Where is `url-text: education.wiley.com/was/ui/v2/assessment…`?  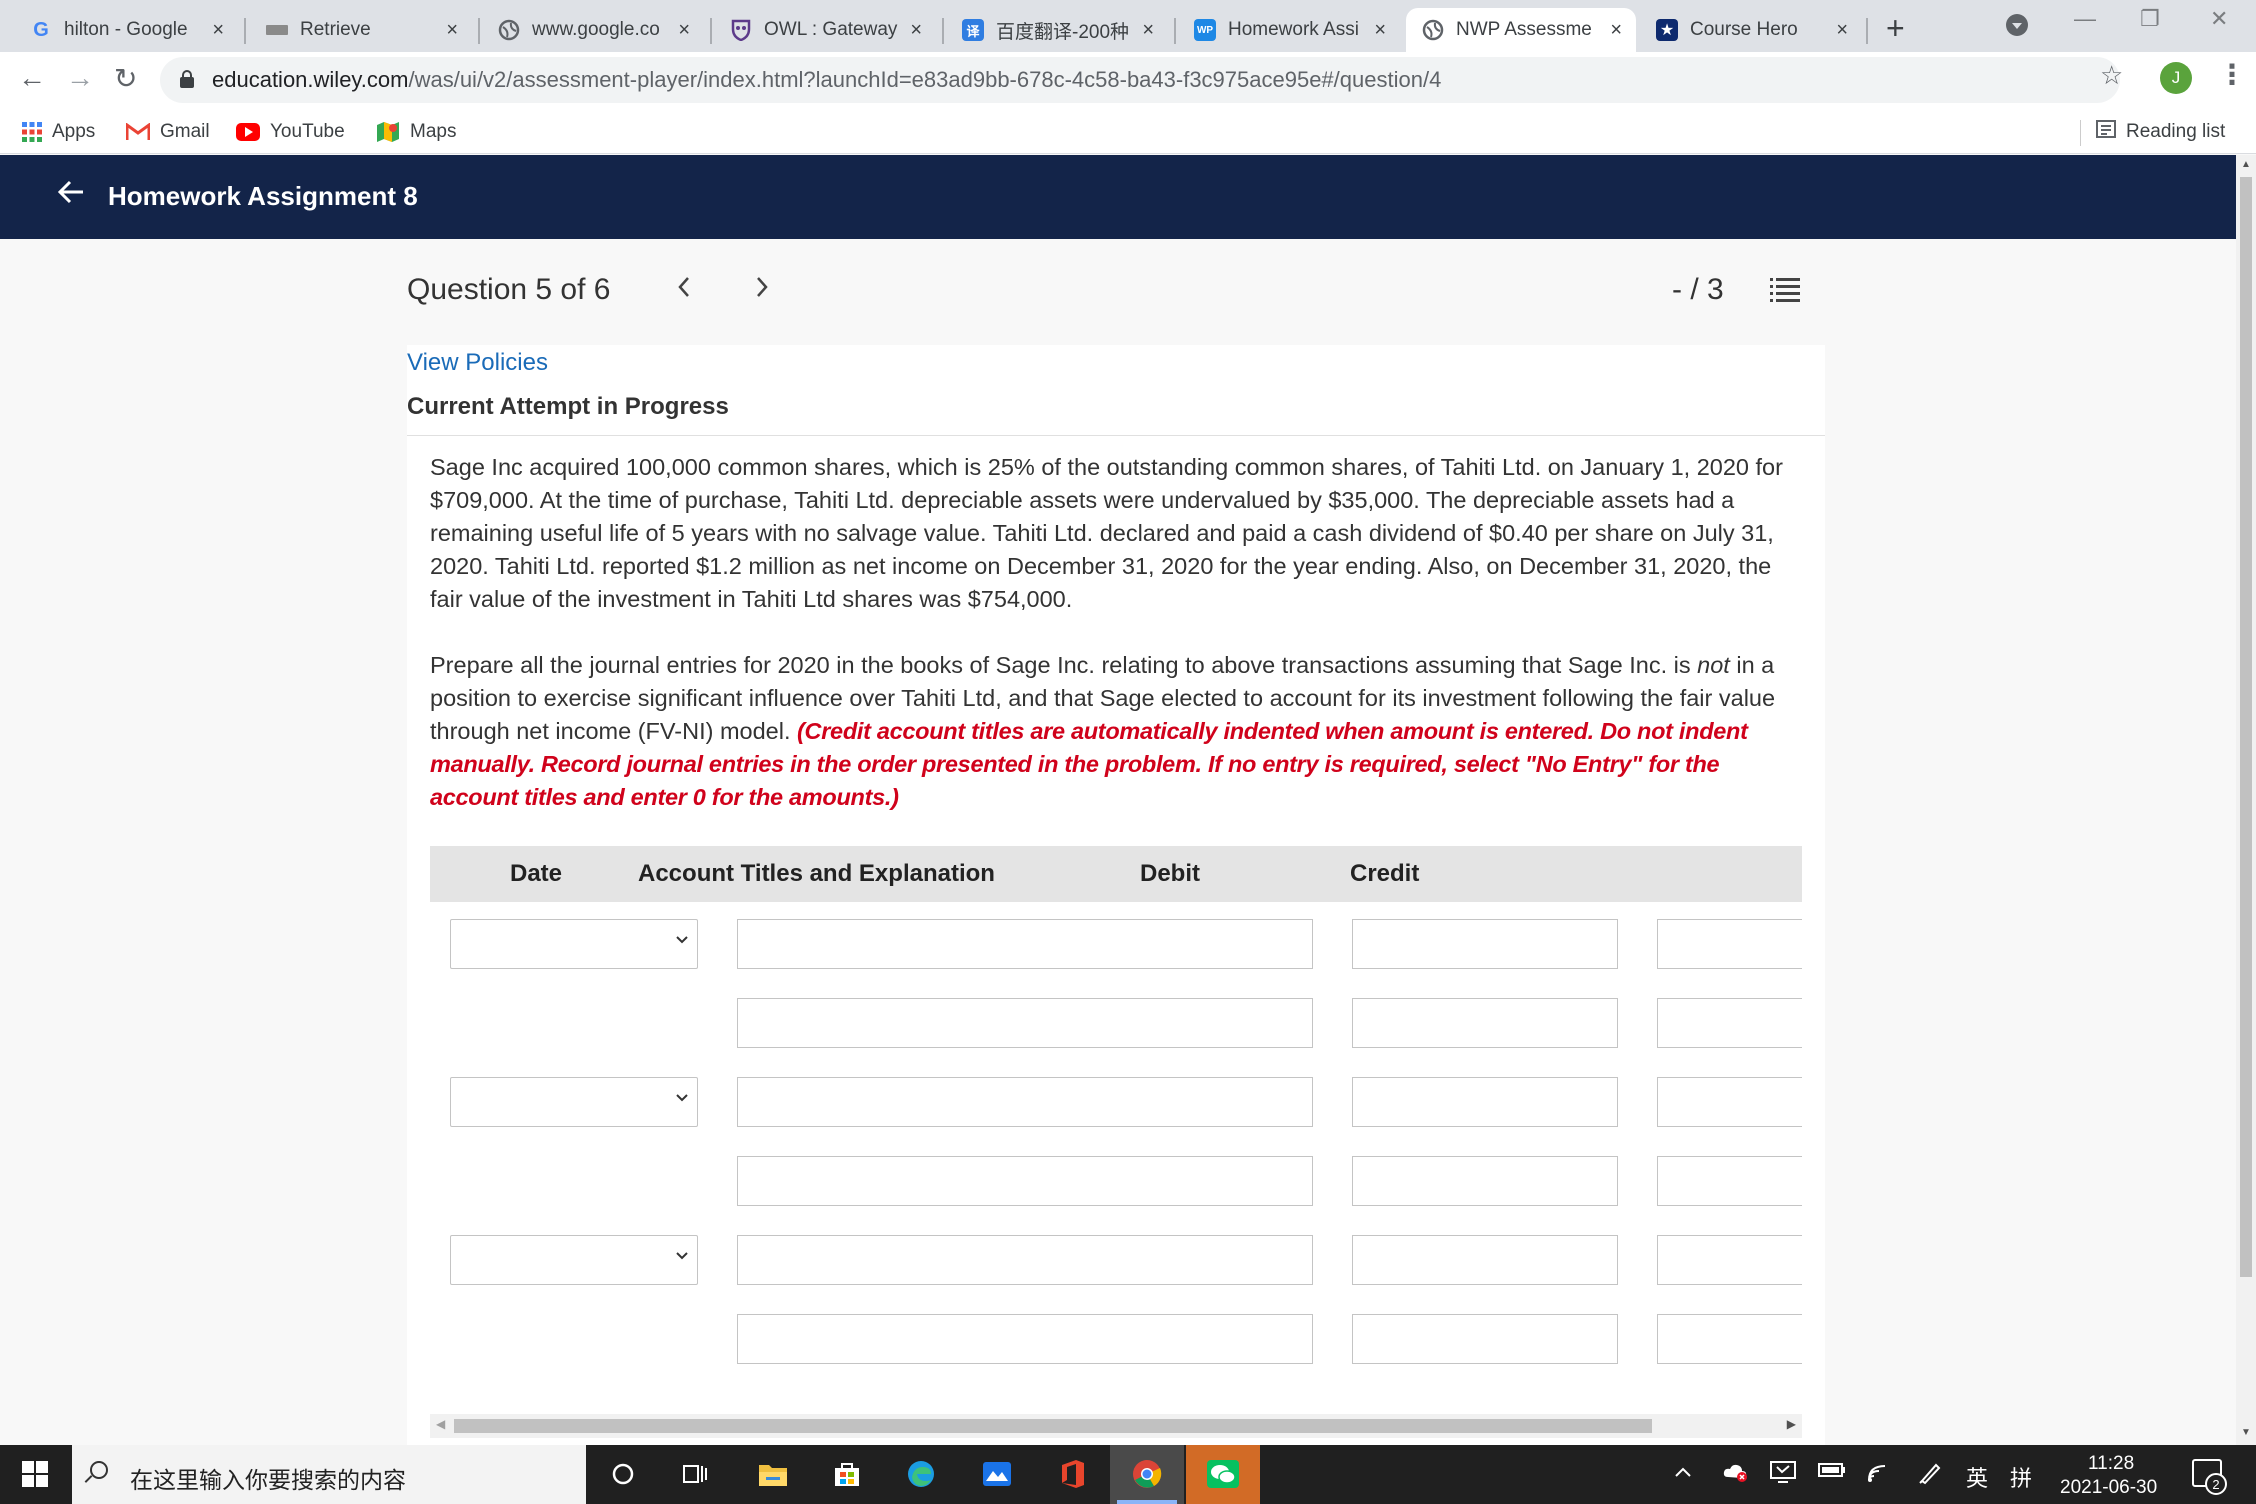
url-text: education.wiley.com/was/ui/v2/assessment… is located at coordinates (826, 80).